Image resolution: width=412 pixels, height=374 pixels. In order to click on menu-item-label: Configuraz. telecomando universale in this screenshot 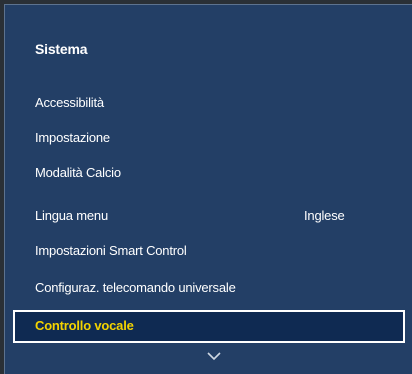, I will do `click(135, 287)`.